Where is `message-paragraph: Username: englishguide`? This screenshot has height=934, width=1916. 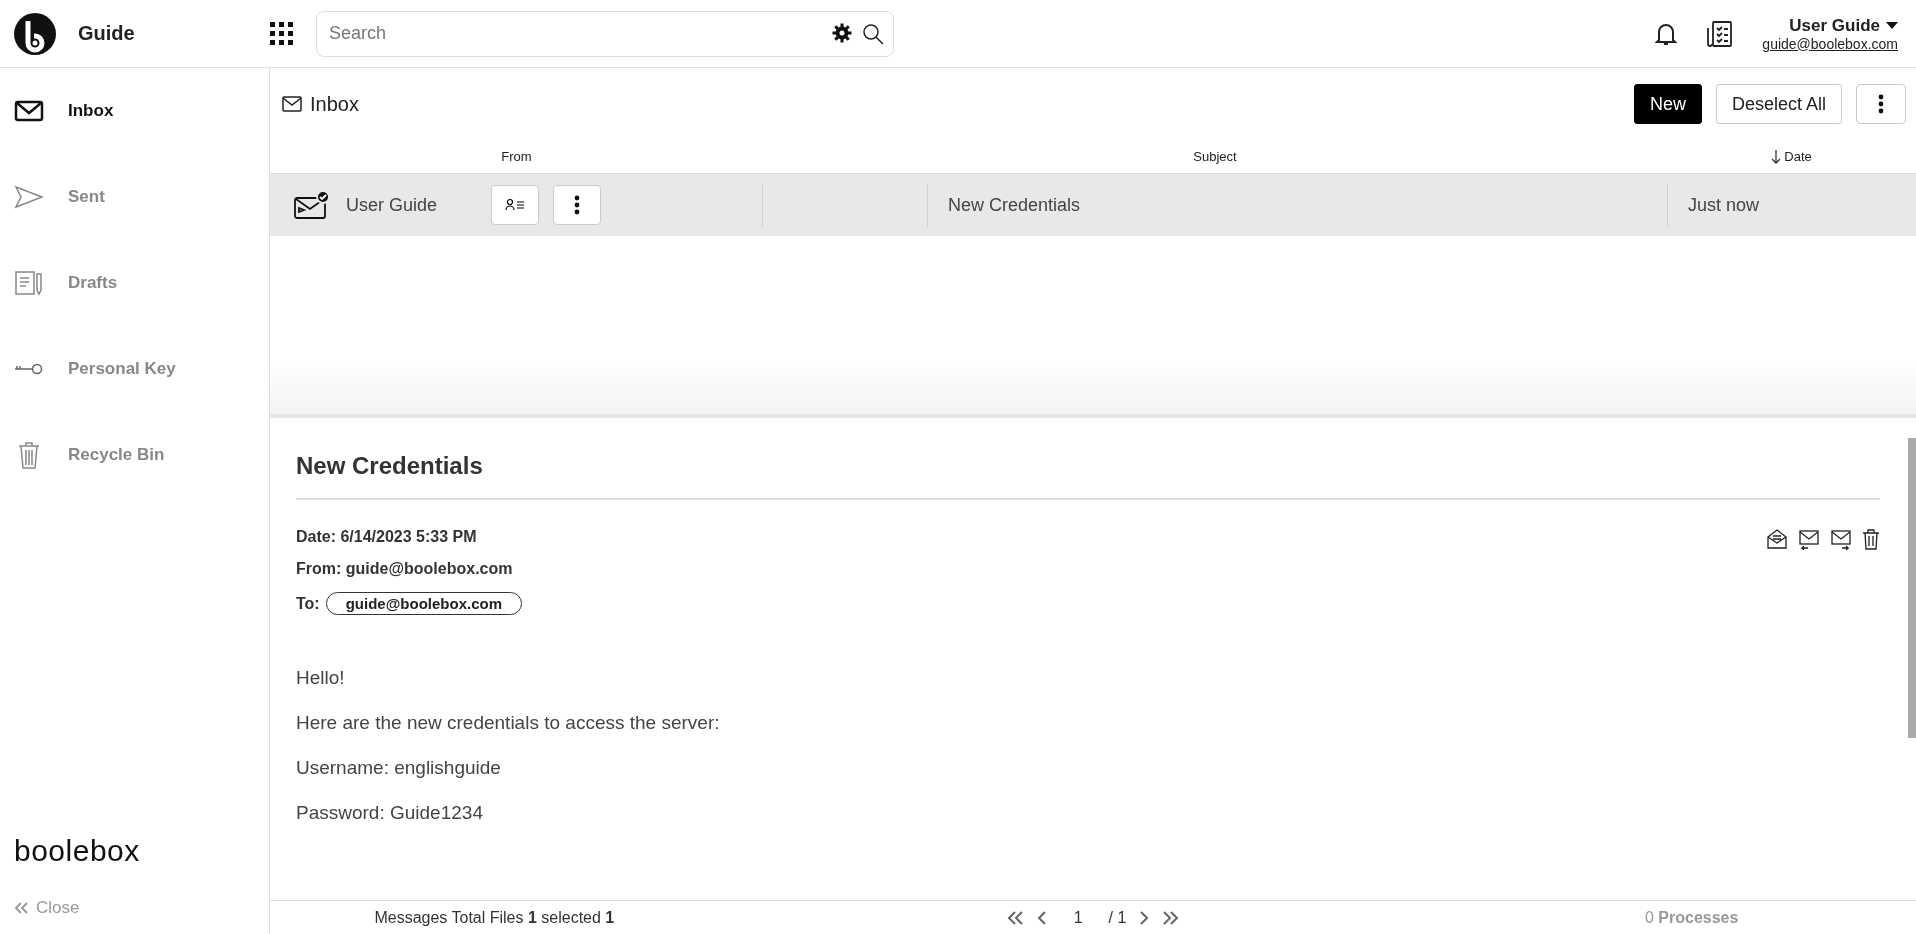
message-paragraph: Username: englishguide is located at coordinates (399, 768).